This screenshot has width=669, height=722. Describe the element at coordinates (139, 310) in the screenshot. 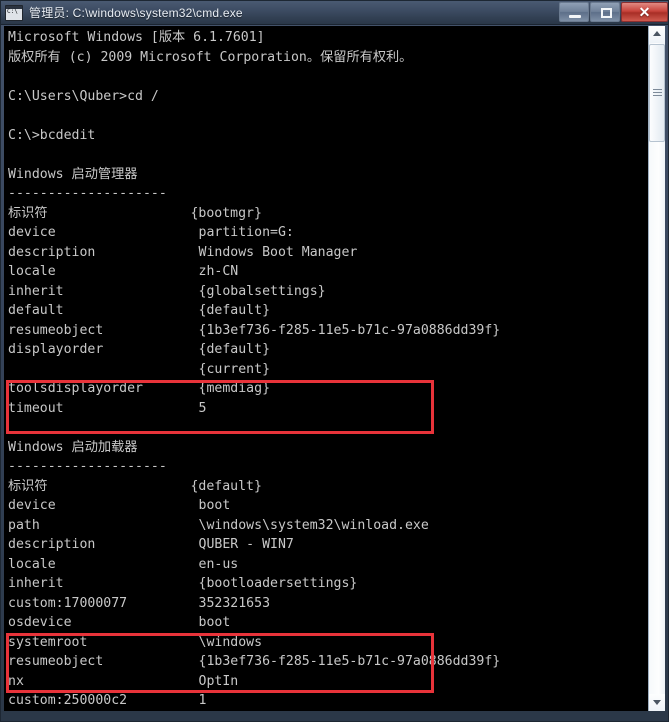

I see `console-line: default {default}` at that location.